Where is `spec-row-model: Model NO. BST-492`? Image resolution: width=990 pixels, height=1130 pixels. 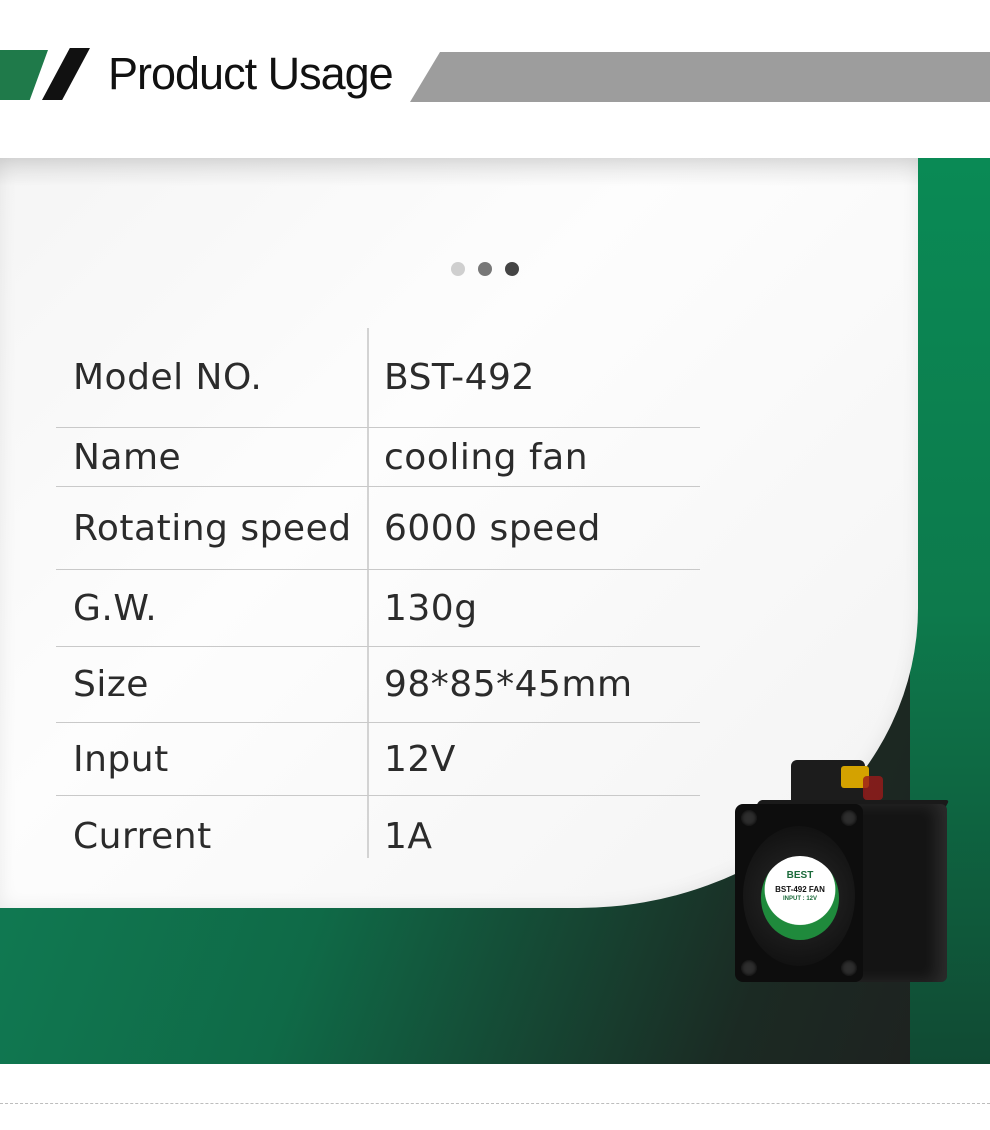
spec-row-model: Model NO. BST-492 is located at coordinates (378, 378).